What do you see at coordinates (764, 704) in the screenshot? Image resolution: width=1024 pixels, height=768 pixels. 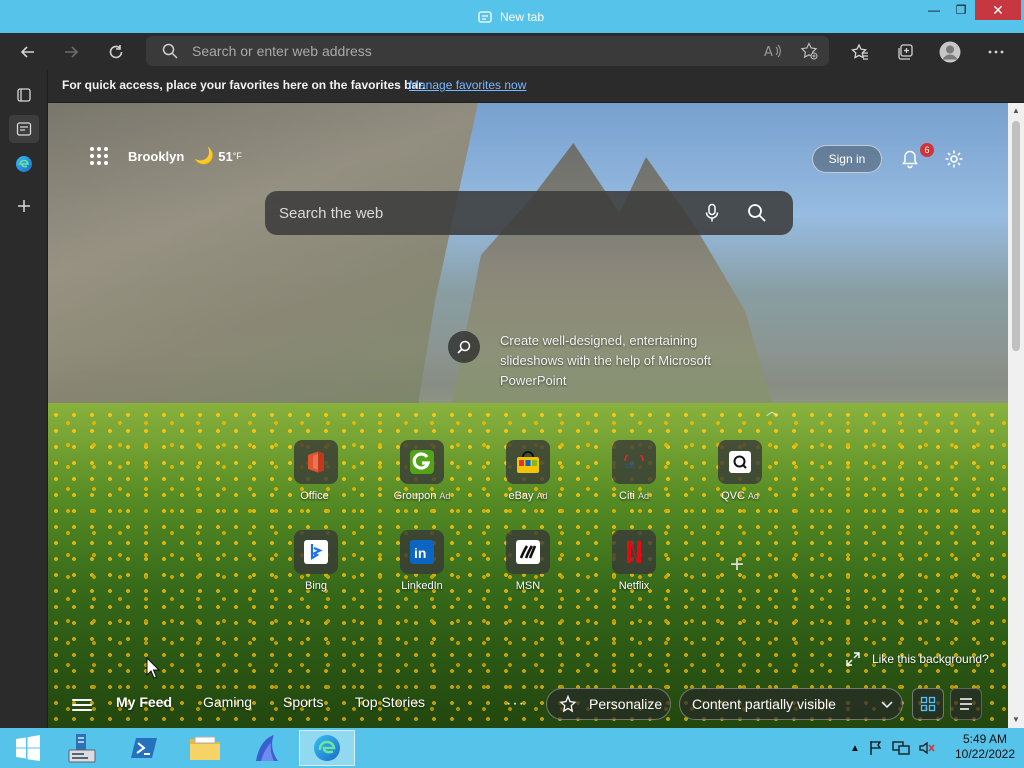 I see `content-visibility-value: Content partially visible` at bounding box center [764, 704].